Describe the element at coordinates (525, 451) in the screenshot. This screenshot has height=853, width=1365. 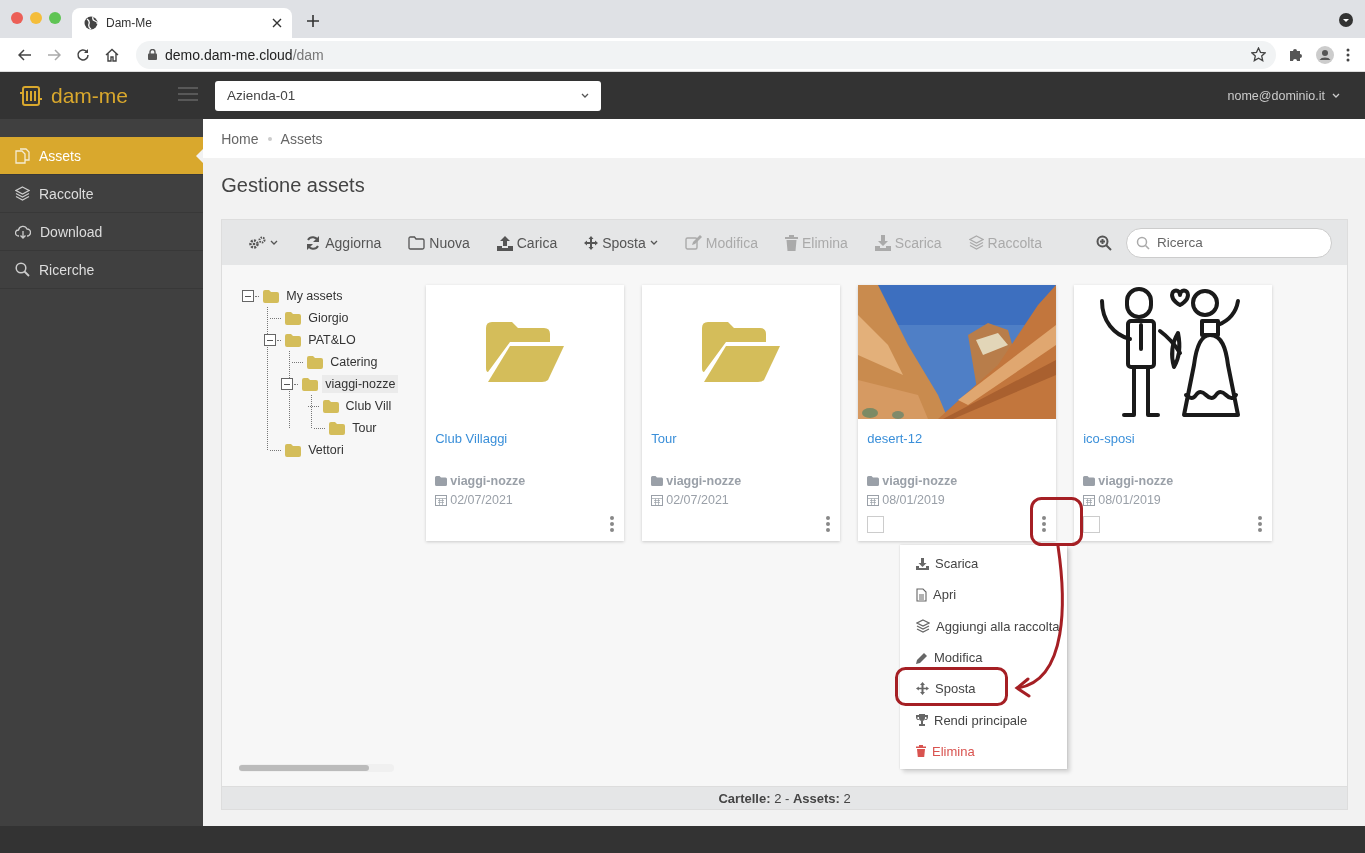
I see `asset-title: Club Villaggi` at that location.